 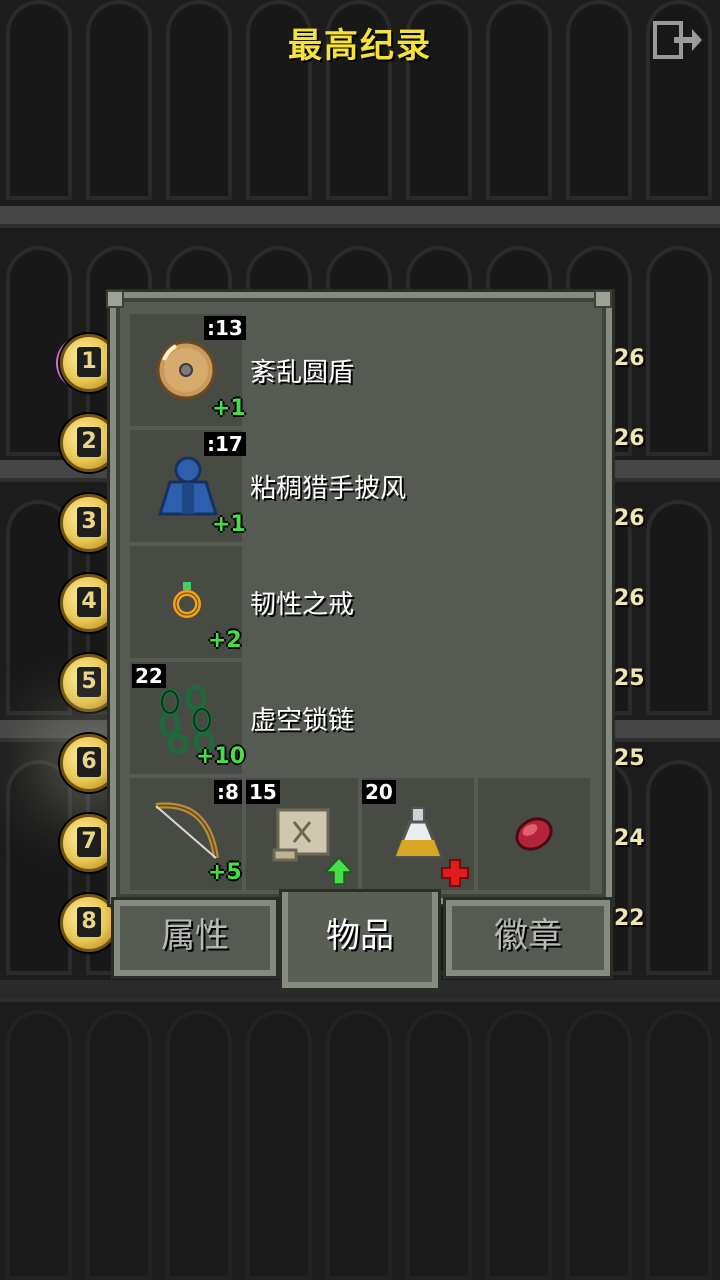 I want to click on rank-number: 6, so click(x=89, y=762).